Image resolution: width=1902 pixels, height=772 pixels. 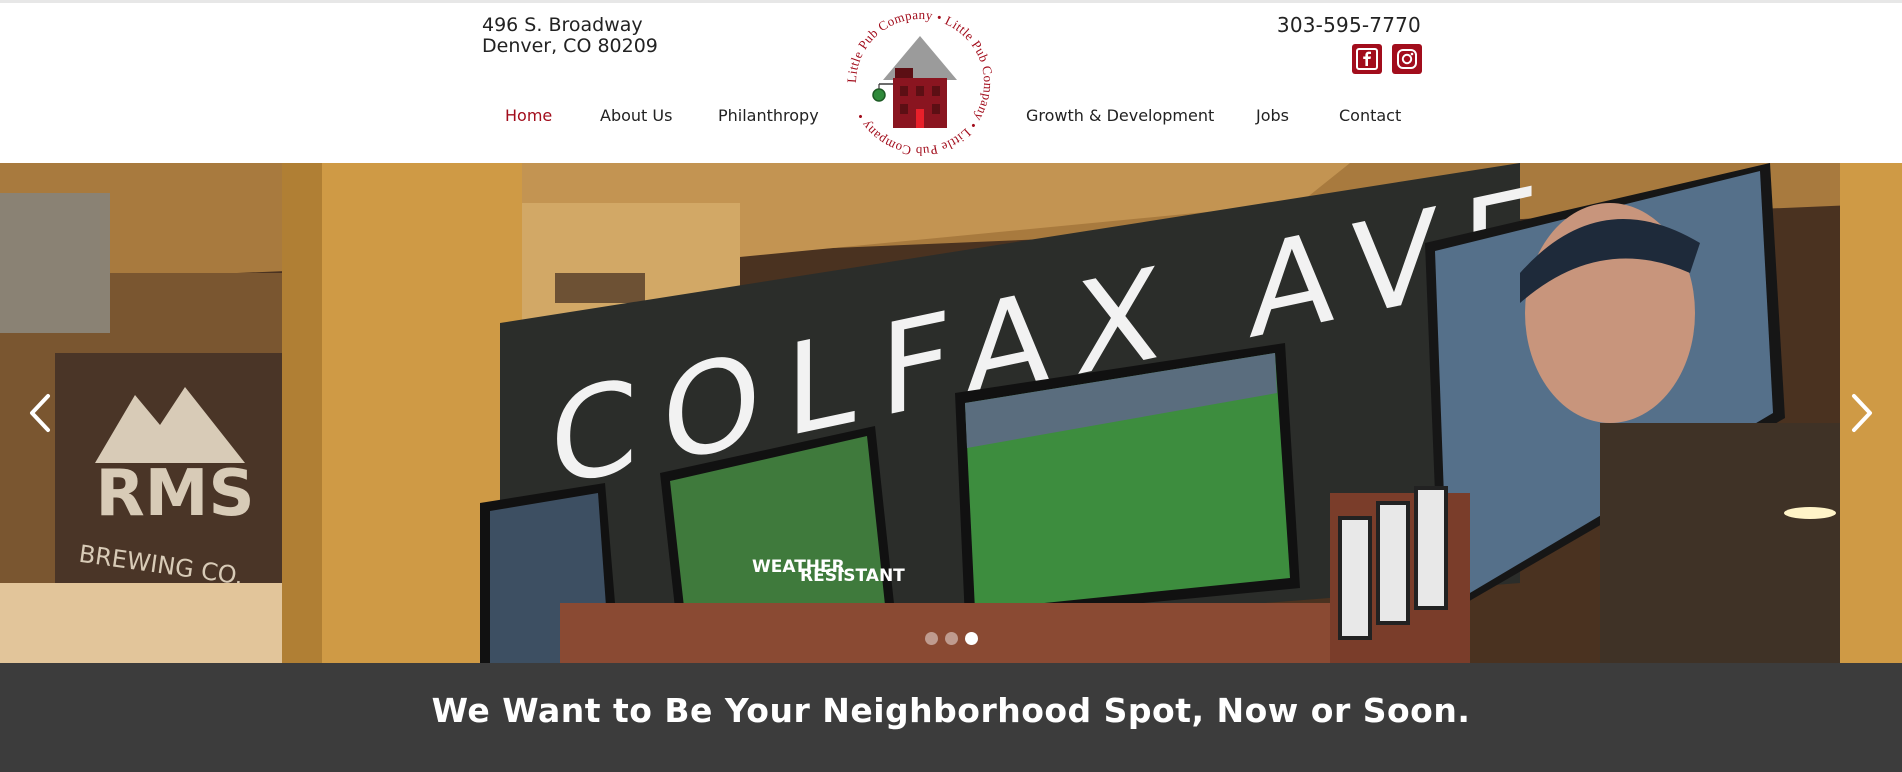 What do you see at coordinates (920, 58) in the screenshot?
I see `logo-roof` at bounding box center [920, 58].